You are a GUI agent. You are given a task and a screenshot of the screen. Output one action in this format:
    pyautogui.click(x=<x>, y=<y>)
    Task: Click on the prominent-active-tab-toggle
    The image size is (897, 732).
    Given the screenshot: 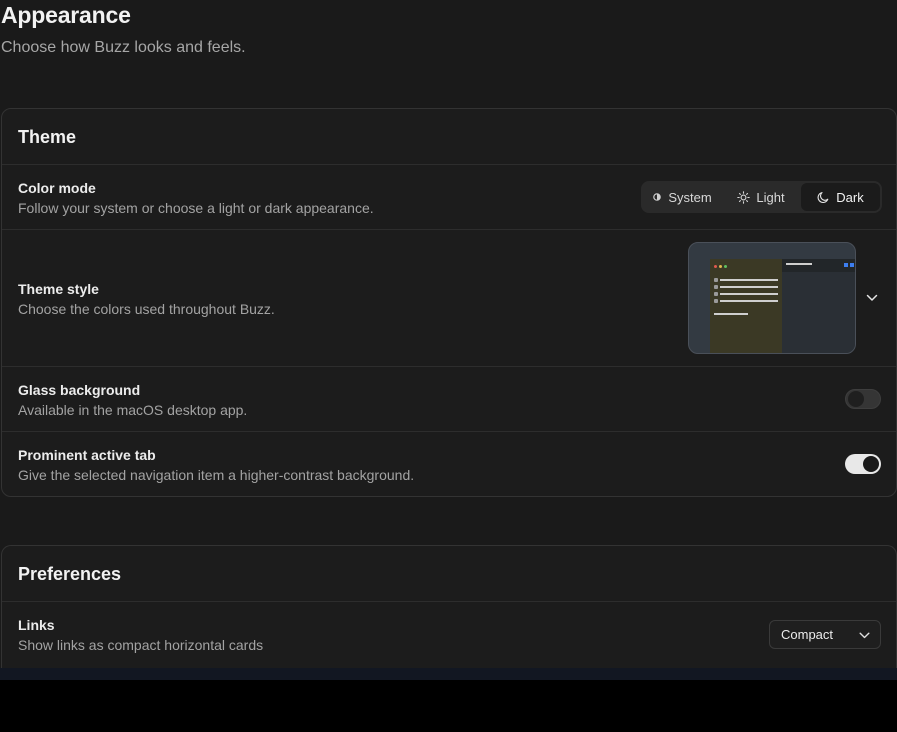 What is the action you would take?
    pyautogui.click(x=863, y=464)
    